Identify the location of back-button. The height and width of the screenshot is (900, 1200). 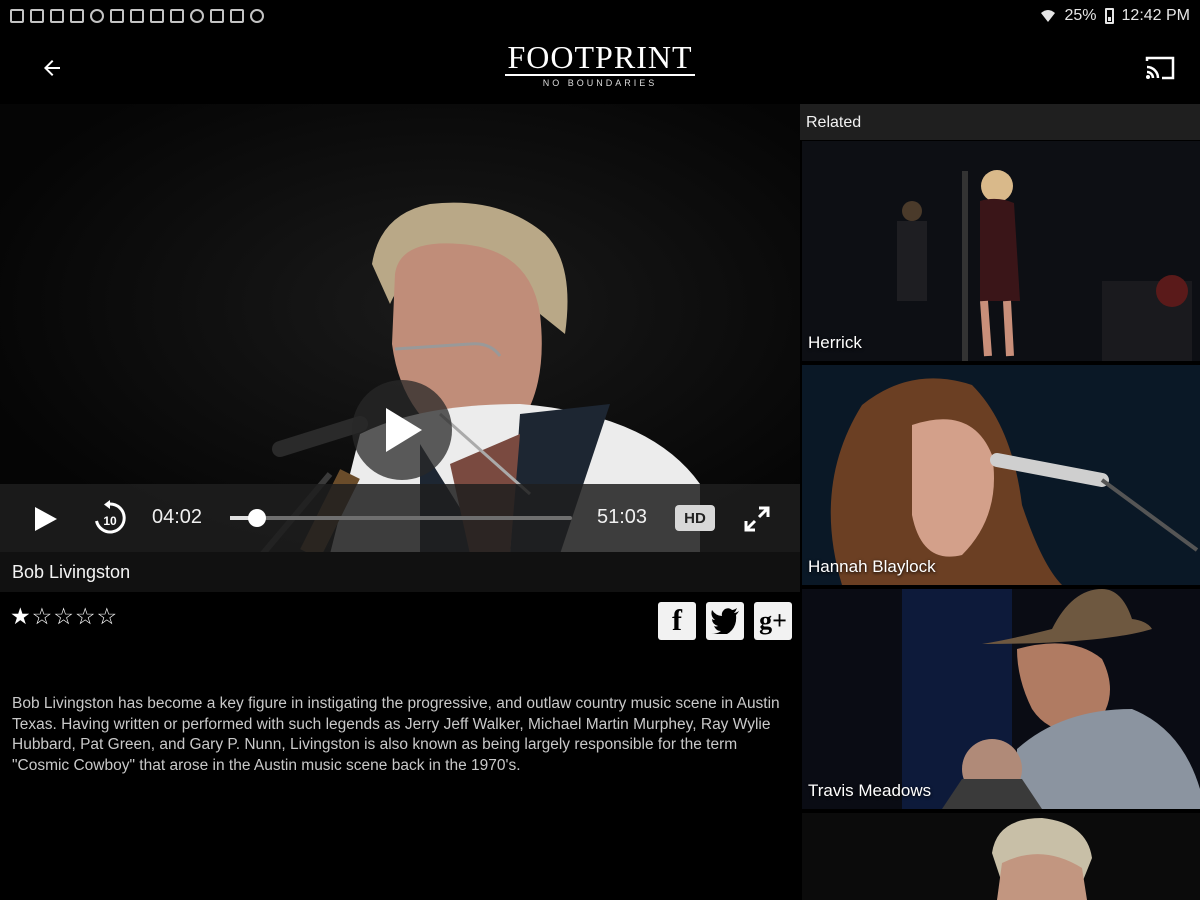
(52, 68).